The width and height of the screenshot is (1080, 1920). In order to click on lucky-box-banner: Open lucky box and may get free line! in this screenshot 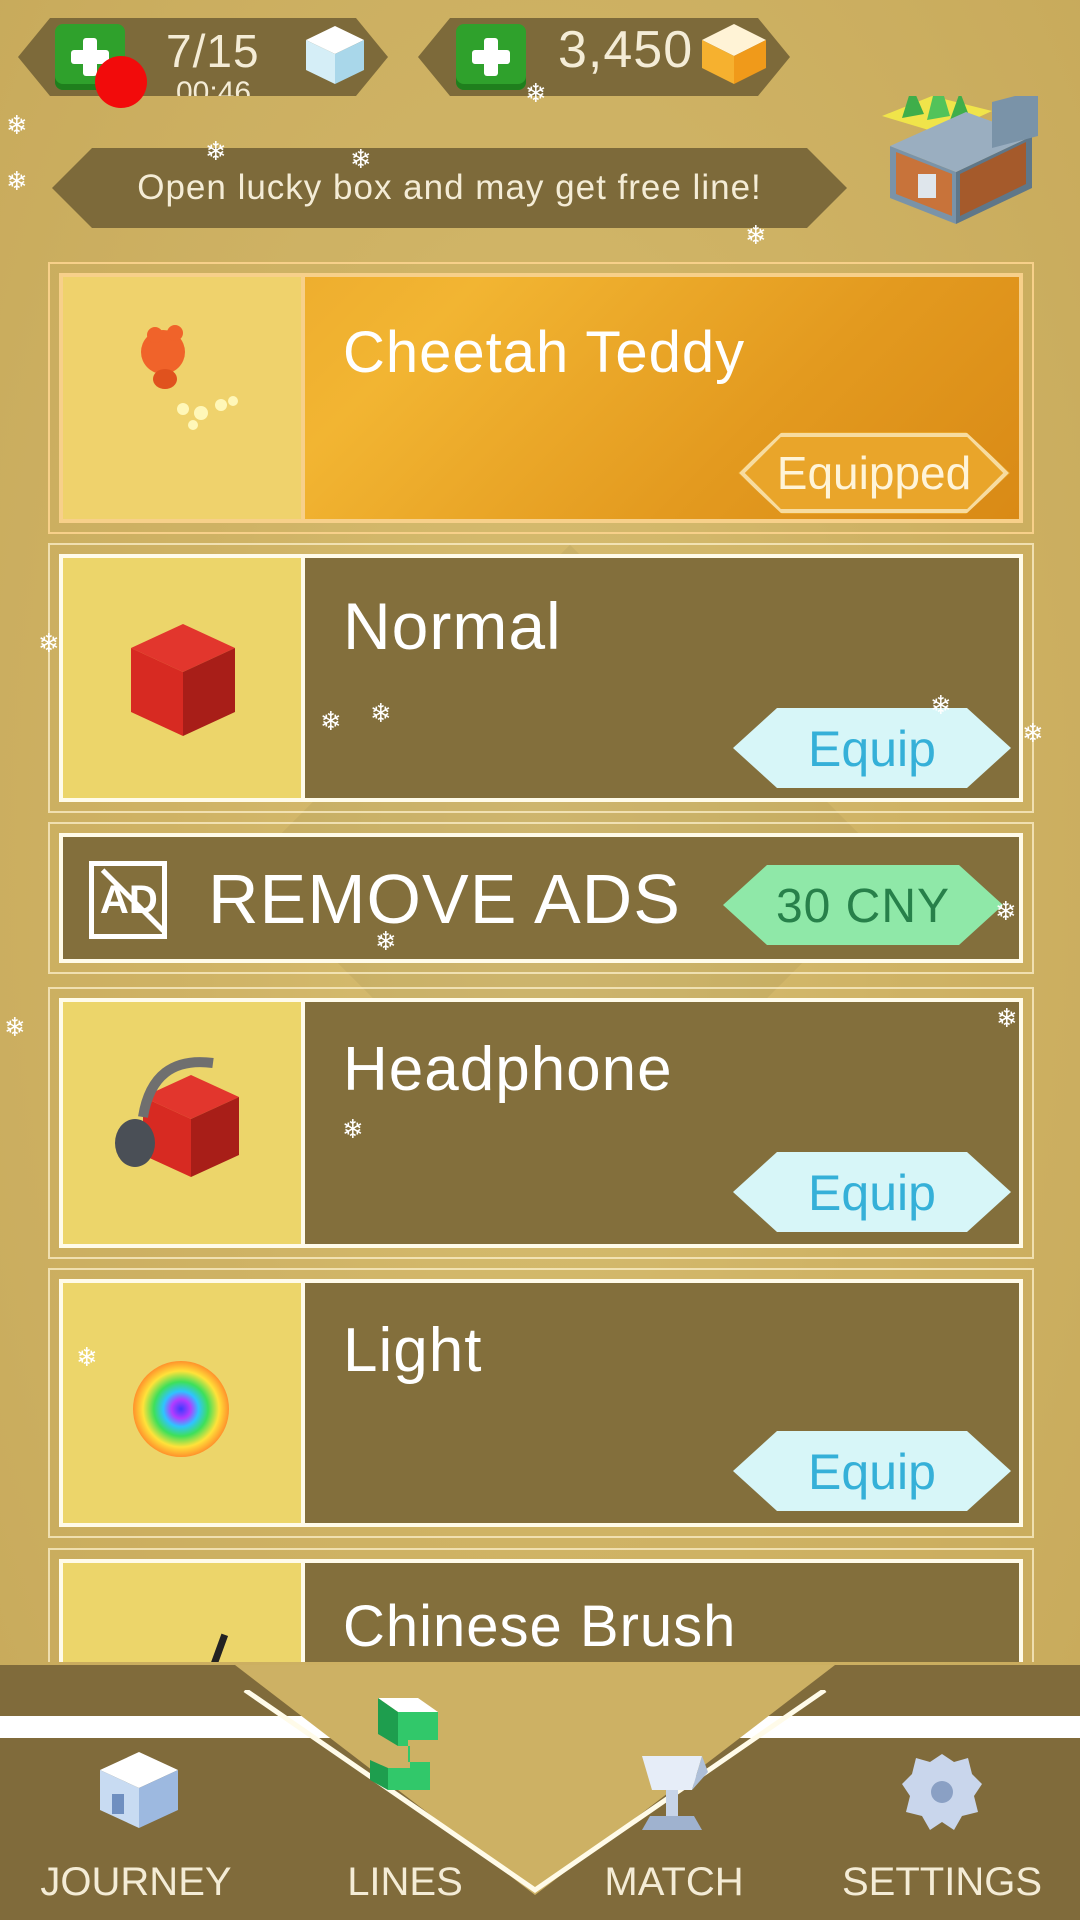, I will do `click(449, 188)`.